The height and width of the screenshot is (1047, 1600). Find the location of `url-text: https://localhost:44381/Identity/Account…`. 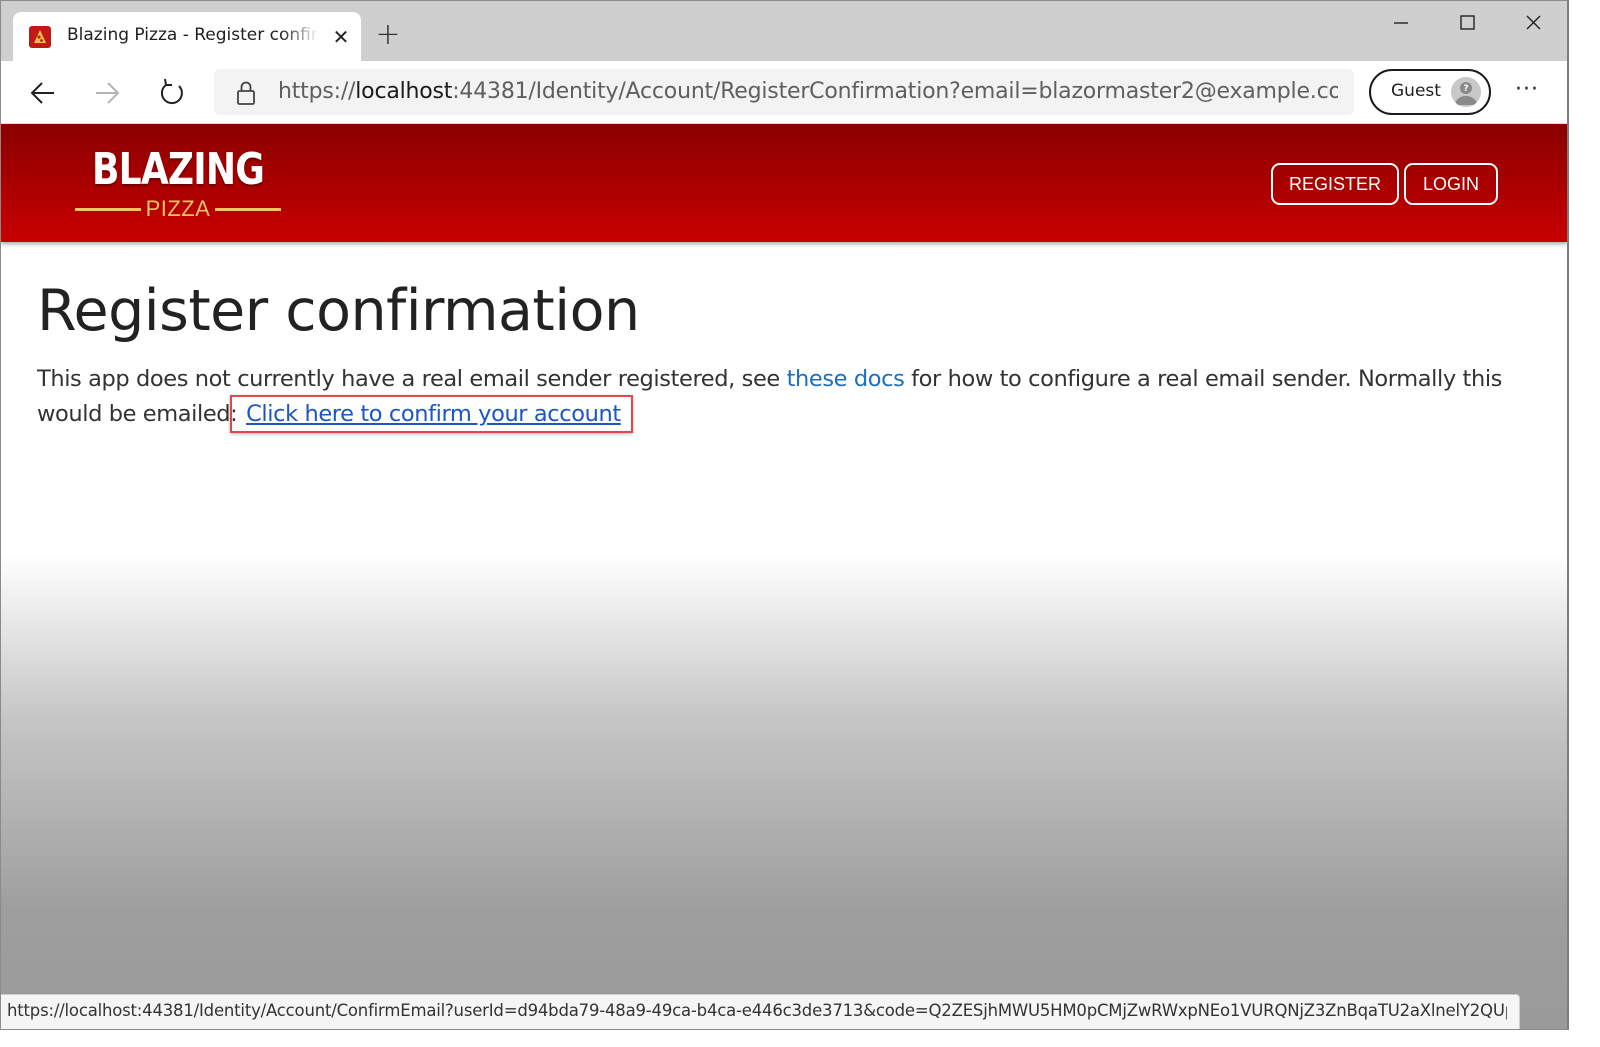

url-text: https://localhost:44381/Identity/Account… is located at coordinates (808, 93).